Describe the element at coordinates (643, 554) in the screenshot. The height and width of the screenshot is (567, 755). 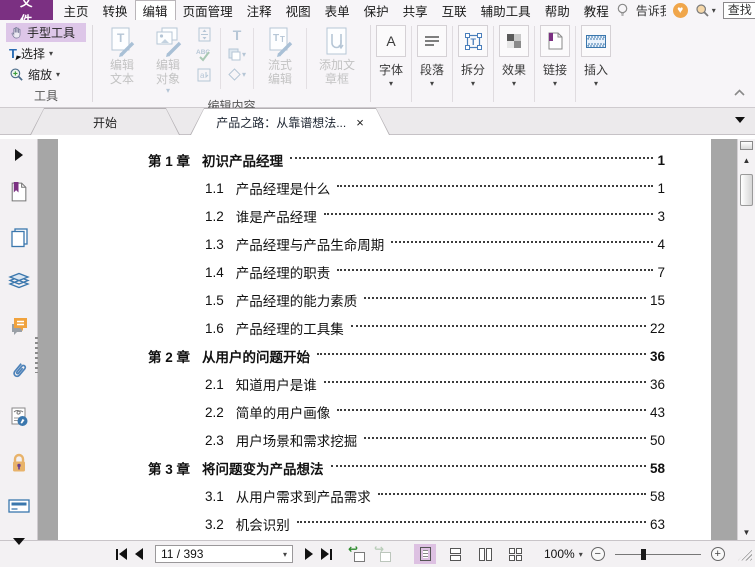
I see `zoom-slider-handle` at that location.